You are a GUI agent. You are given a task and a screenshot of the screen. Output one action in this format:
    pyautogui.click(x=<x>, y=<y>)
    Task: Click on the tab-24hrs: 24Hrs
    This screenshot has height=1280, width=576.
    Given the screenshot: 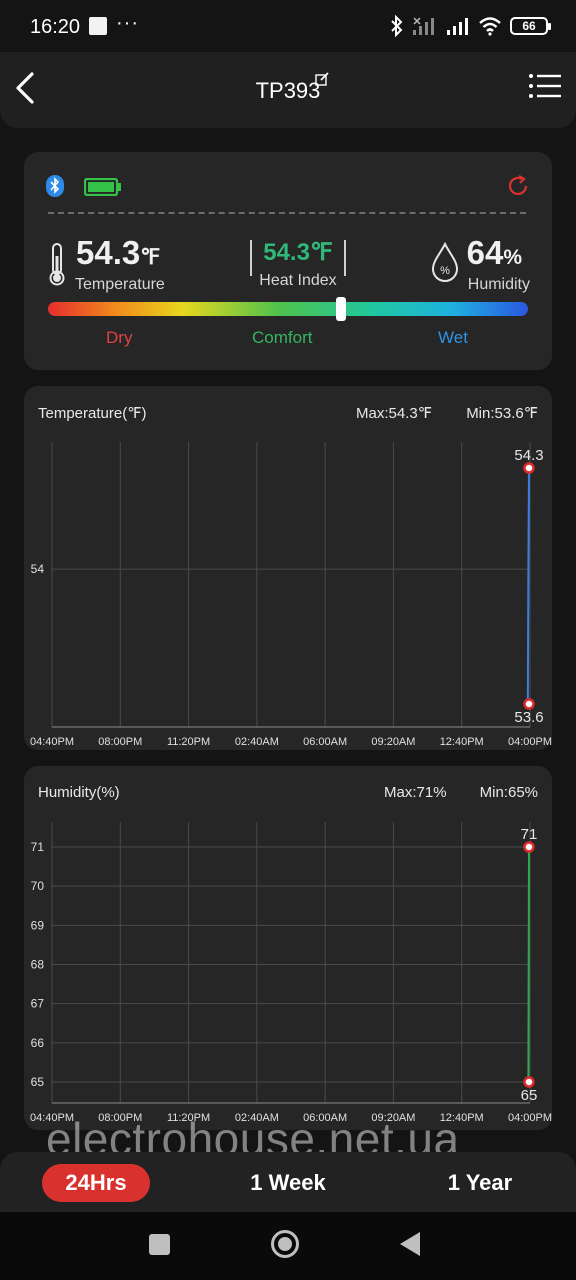 What is the action you would take?
    pyautogui.click(x=96, y=1183)
    